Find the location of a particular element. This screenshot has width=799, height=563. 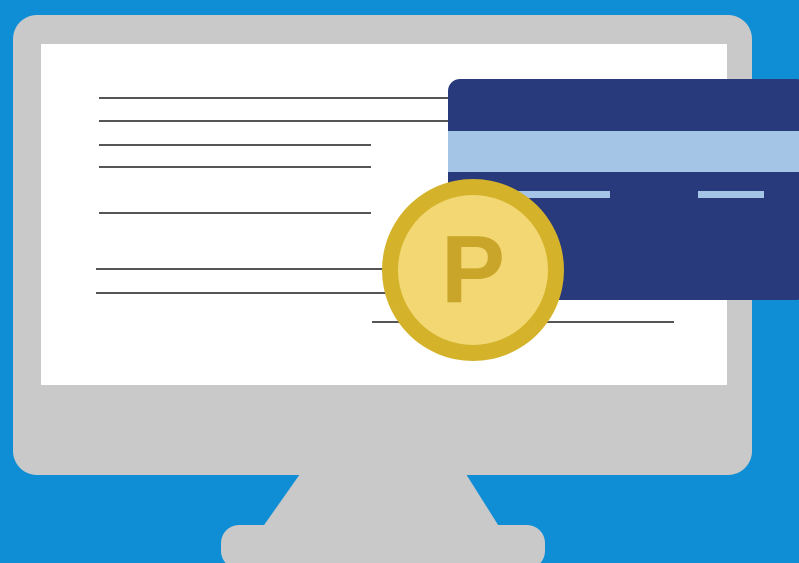

coin-letter: P is located at coordinates (473, 269).